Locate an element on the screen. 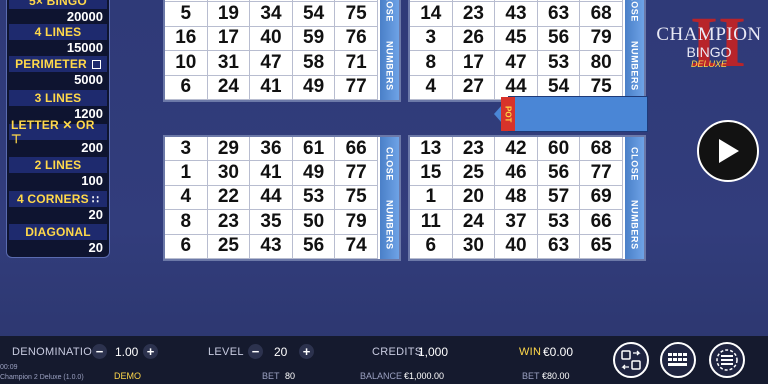  paytable-label-text: DIAGONAL is located at coordinates (58, 232).